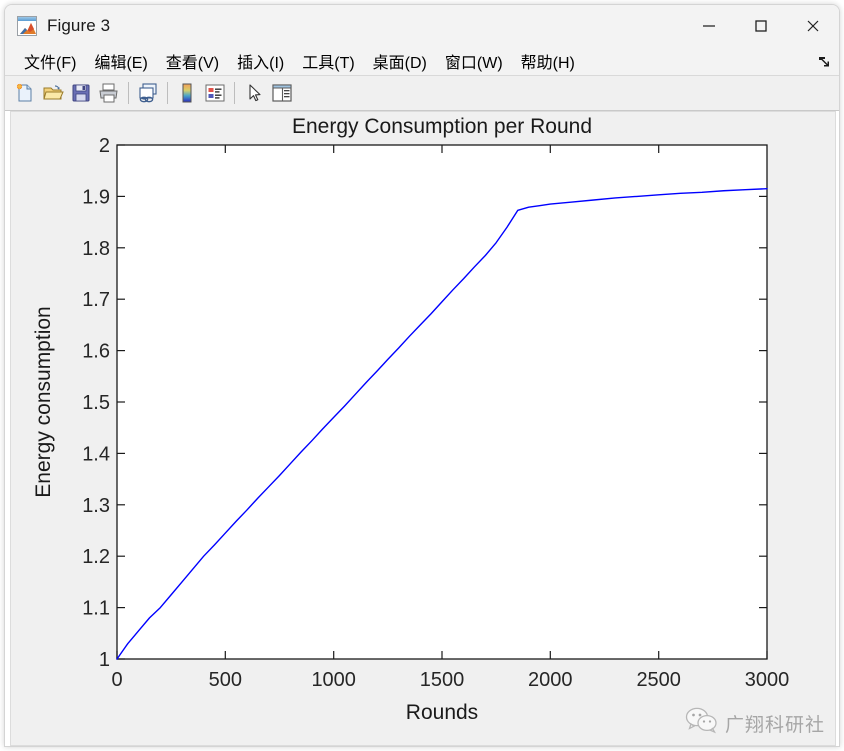  What do you see at coordinates (548, 61) in the screenshot?
I see `menu-item-help: 帮助(H)` at bounding box center [548, 61].